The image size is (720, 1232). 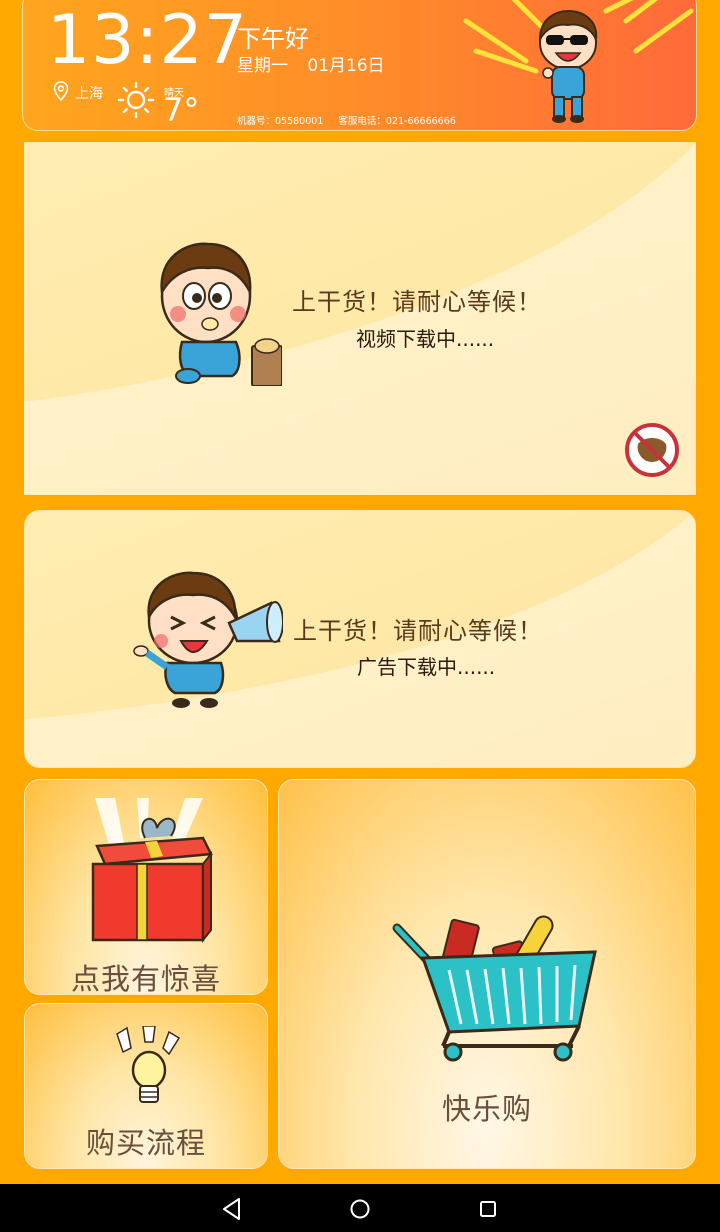 I want to click on video-wait-title: 上干货！请耐心等候！, so click(x=417, y=302).